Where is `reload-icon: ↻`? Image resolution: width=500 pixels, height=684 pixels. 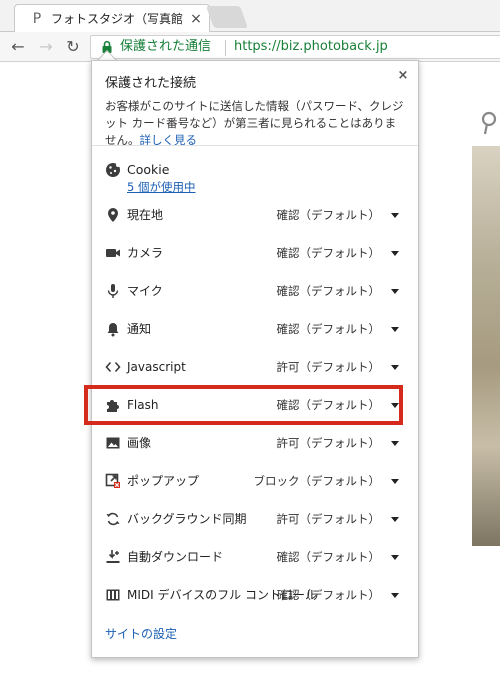
reload-icon: ↻ is located at coordinates (73, 47).